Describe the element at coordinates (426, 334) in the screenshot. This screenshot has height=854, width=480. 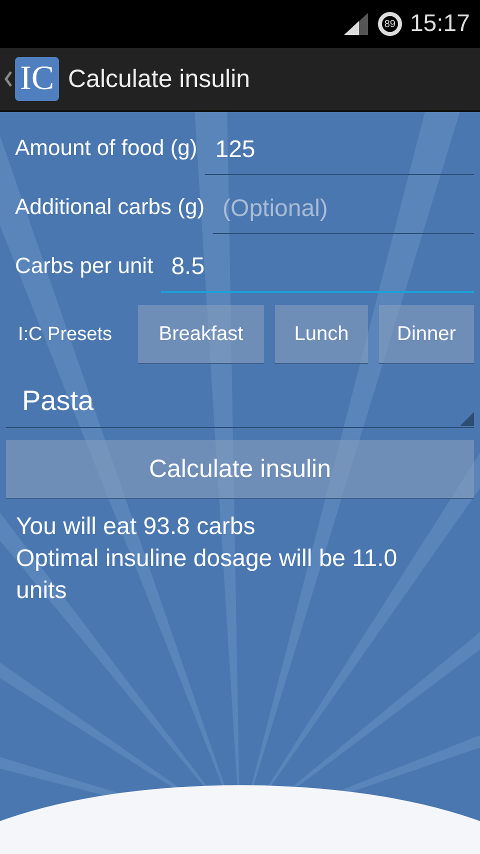
I see `preset-button: Dinner` at that location.